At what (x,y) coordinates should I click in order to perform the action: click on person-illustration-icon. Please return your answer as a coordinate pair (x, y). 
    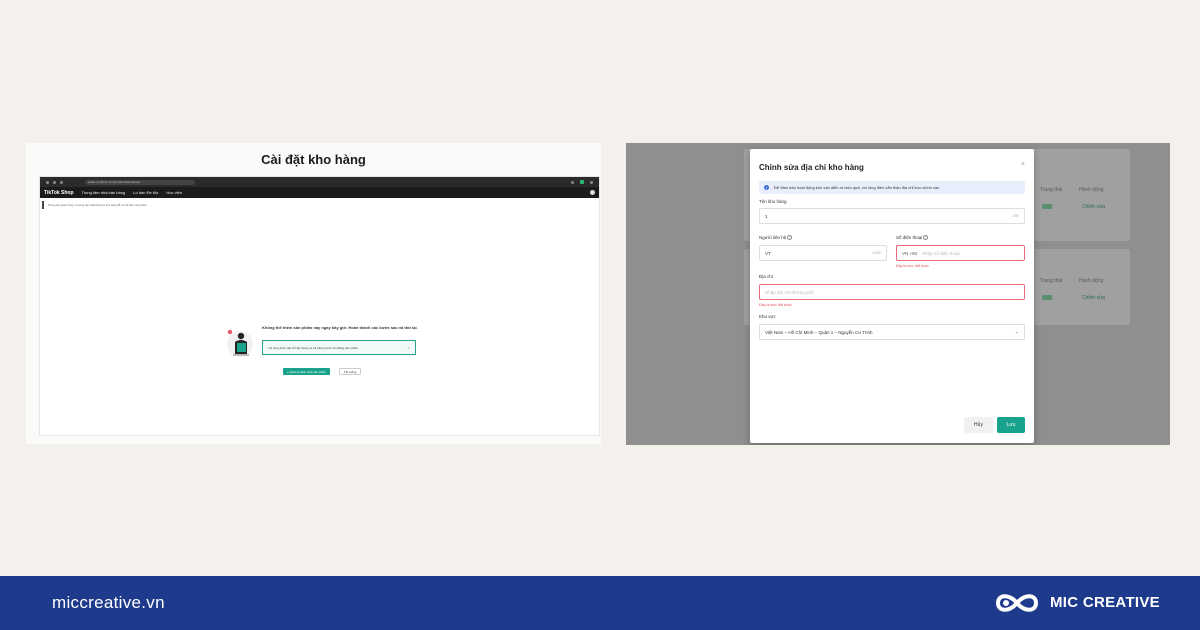
    Looking at the image, I should click on (240, 343).